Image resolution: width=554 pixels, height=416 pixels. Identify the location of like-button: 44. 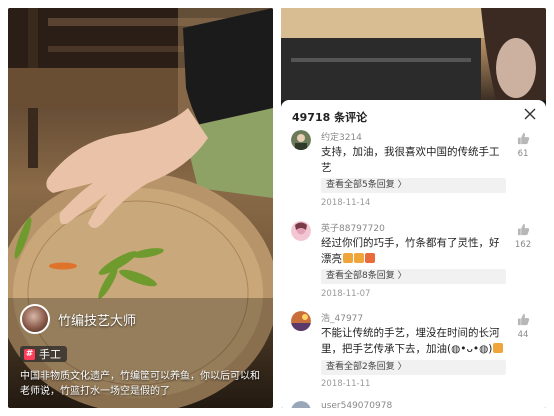
(523, 326).